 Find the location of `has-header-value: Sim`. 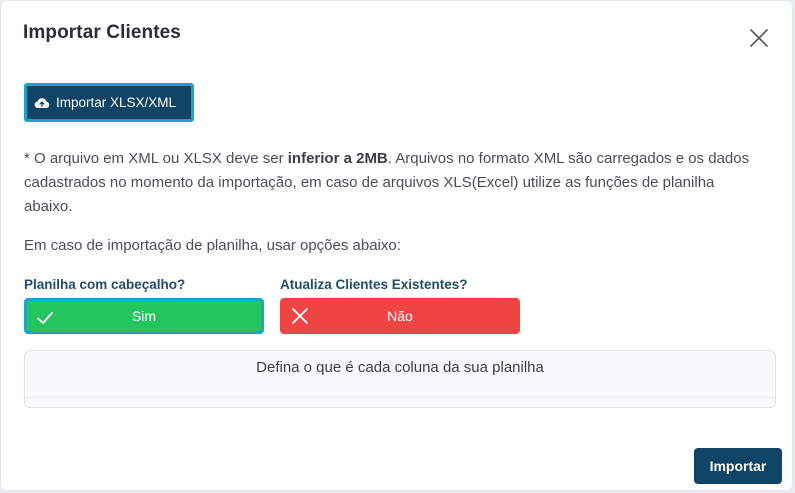

has-header-value: Sim is located at coordinates (144, 316).